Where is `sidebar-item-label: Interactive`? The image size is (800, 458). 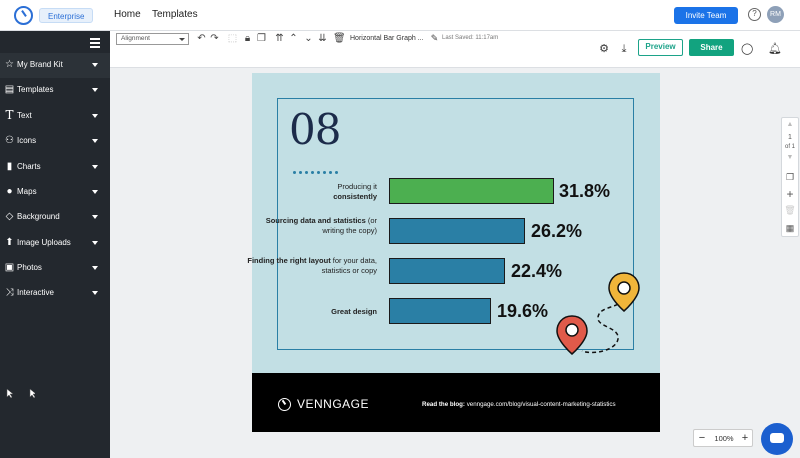
sidebar-item-label: Interactive is located at coordinates (35, 292).